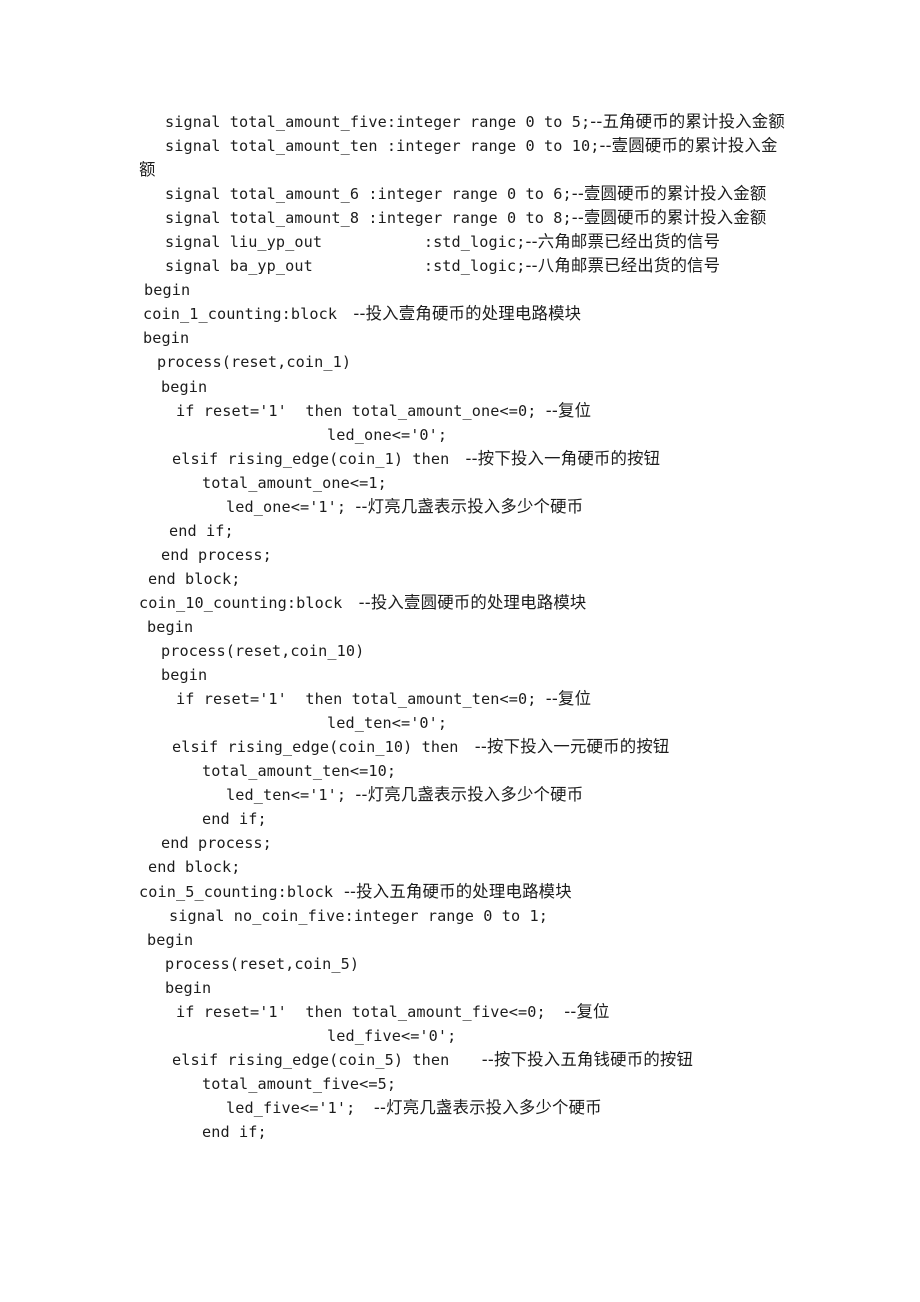 The image size is (920, 1302). What do you see at coordinates (463, 483) in the screenshot?
I see `code-line: total_amount_one<=1;` at bounding box center [463, 483].